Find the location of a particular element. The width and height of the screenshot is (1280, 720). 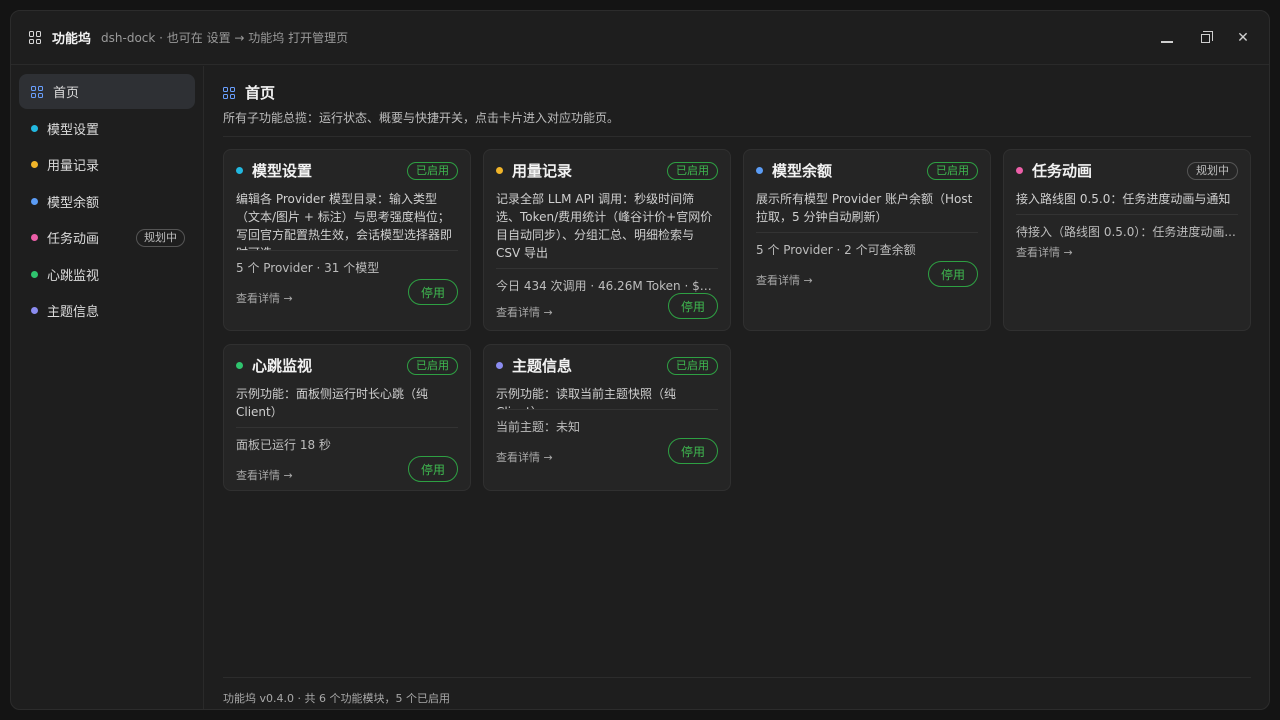

sidebar-item-model-settings: 模型设置 is located at coordinates (107, 128).